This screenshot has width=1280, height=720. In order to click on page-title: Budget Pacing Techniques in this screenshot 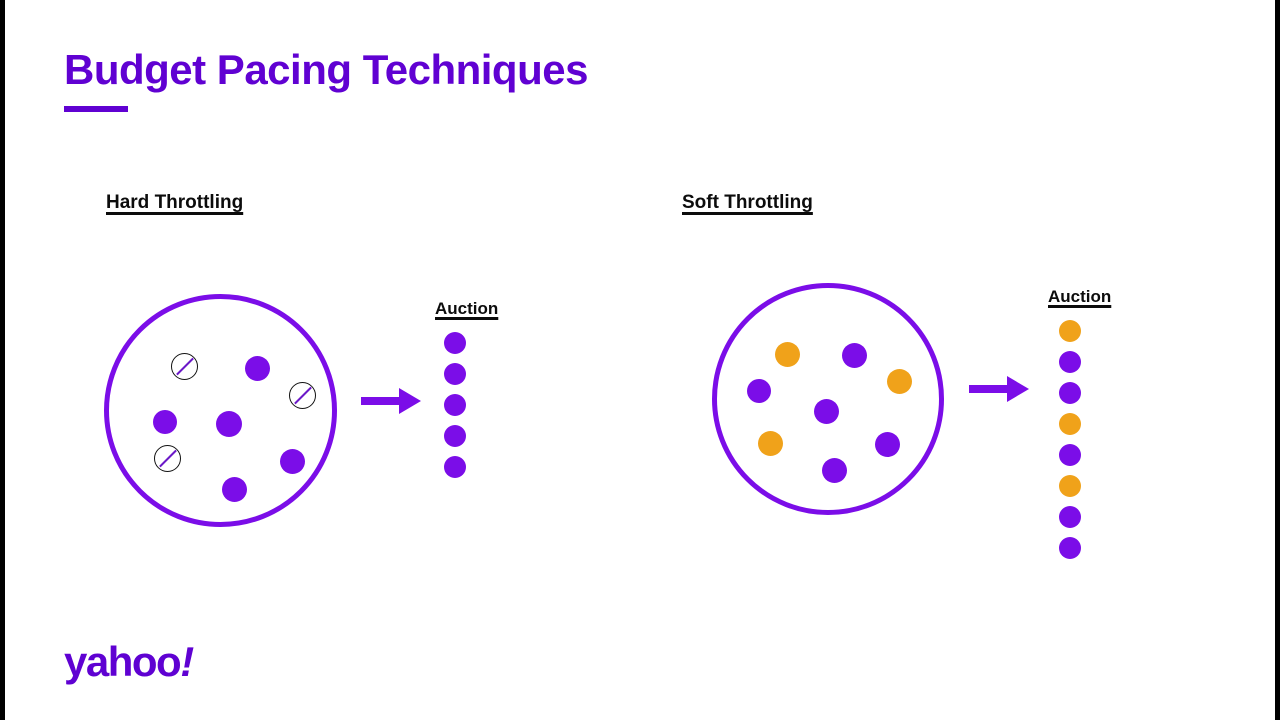, I will do `click(326, 69)`.